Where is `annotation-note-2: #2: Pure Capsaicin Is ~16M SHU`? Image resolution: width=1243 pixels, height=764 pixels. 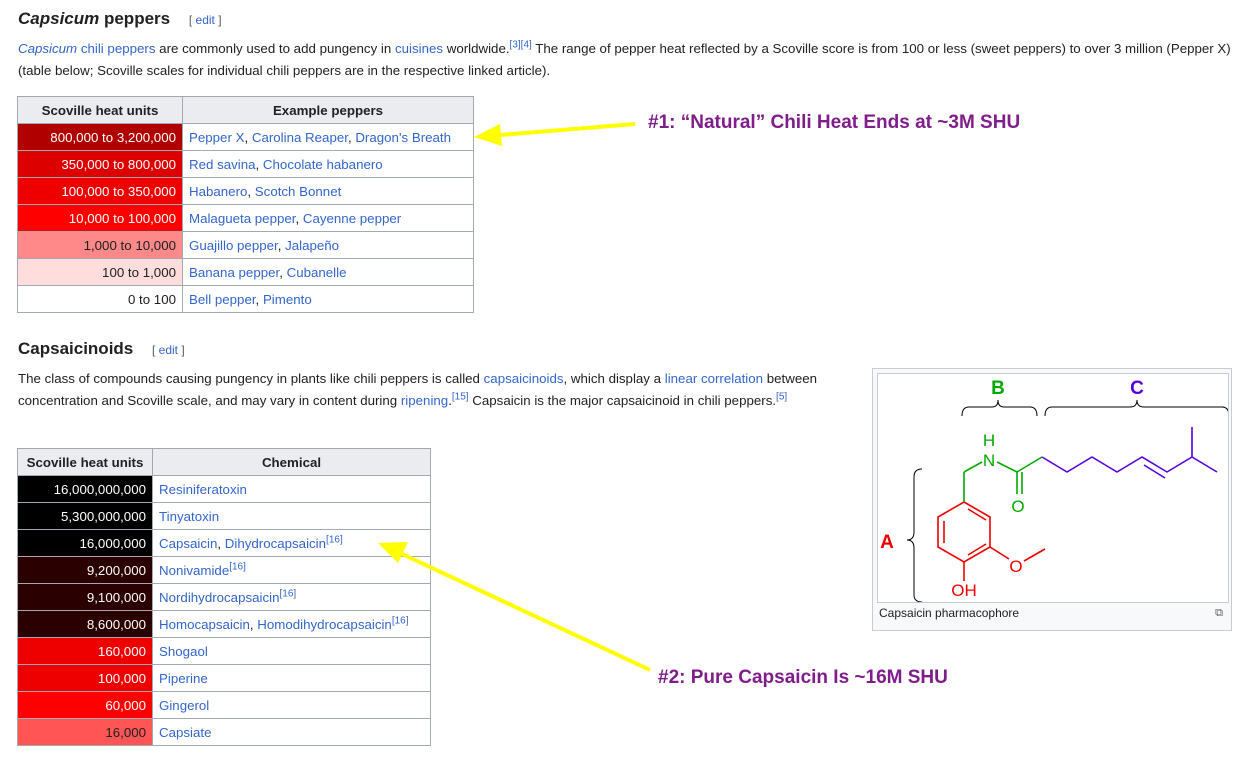 annotation-note-2: #2: Pure Capsaicin Is ~16M SHU is located at coordinates (803, 677).